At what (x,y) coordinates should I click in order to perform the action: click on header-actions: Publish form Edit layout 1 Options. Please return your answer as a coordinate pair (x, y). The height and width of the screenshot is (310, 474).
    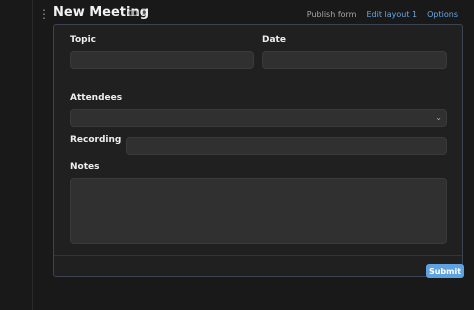
    Looking at the image, I should click on (382, 14).